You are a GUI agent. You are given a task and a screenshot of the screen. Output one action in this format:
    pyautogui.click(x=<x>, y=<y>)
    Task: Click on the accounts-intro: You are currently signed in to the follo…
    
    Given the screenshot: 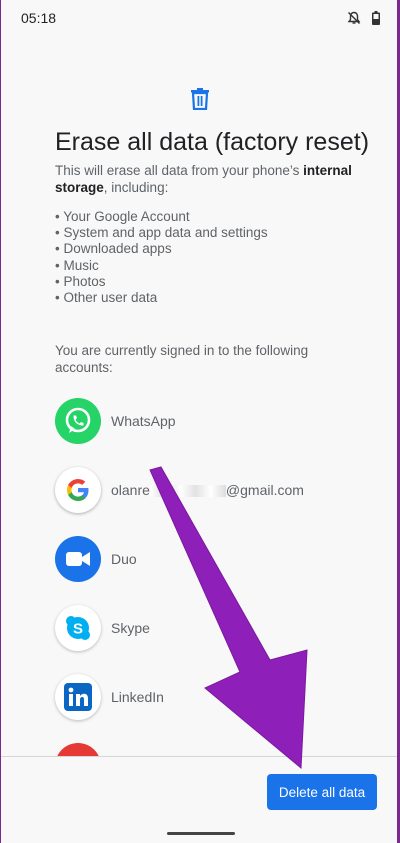 What is the action you would take?
    pyautogui.click(x=182, y=359)
    